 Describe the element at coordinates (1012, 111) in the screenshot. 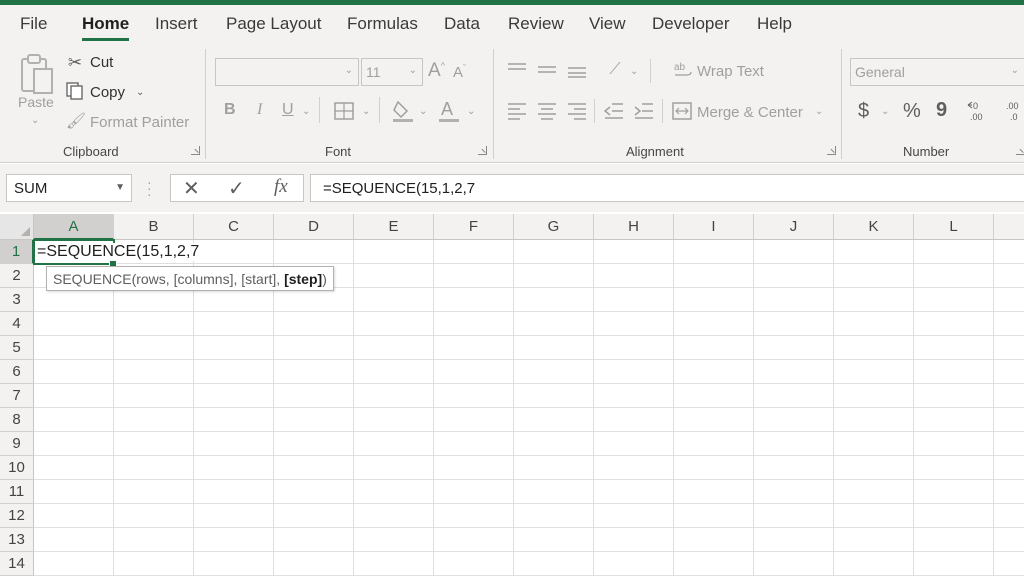

I see `decrease-decimal-icon: .00.0` at that location.